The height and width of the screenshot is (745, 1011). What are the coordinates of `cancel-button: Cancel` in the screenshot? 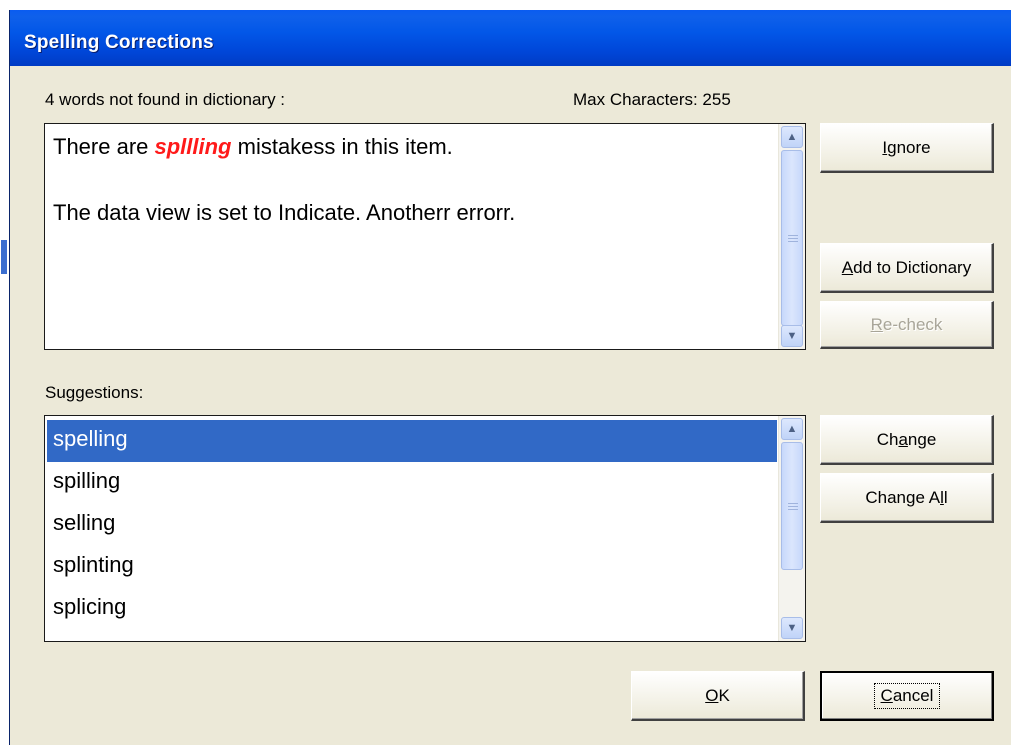 It's located at (907, 696).